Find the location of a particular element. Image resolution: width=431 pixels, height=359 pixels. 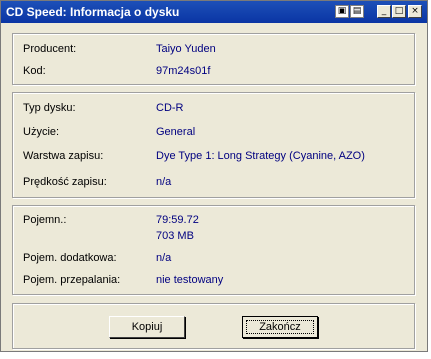

overburn-value: nie testowany is located at coordinates (190, 280).